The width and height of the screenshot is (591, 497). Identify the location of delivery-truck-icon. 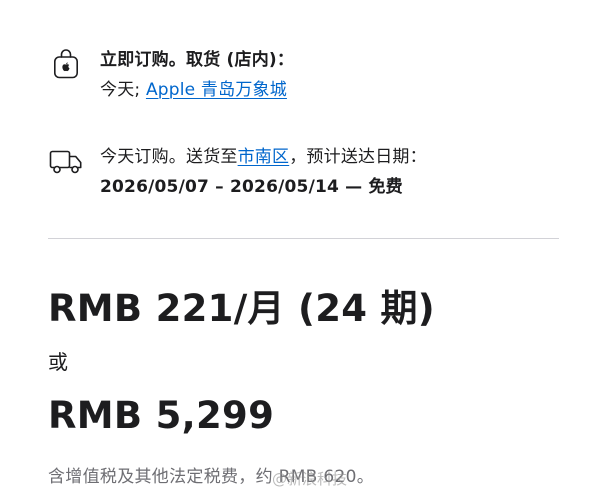
(66, 161).